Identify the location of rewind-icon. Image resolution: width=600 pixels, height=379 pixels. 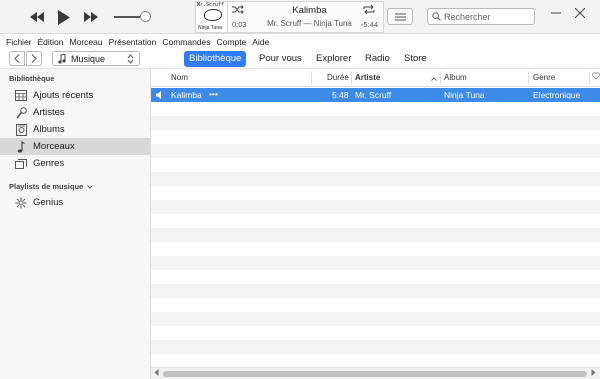
(37, 17).